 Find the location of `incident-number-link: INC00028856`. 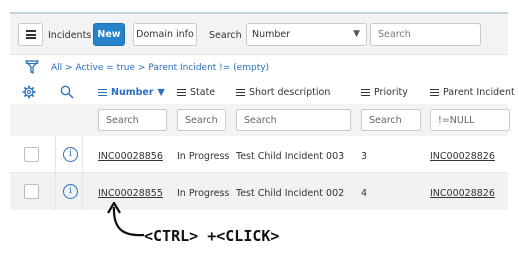

incident-number-link: INC00028856 is located at coordinates (130, 156).